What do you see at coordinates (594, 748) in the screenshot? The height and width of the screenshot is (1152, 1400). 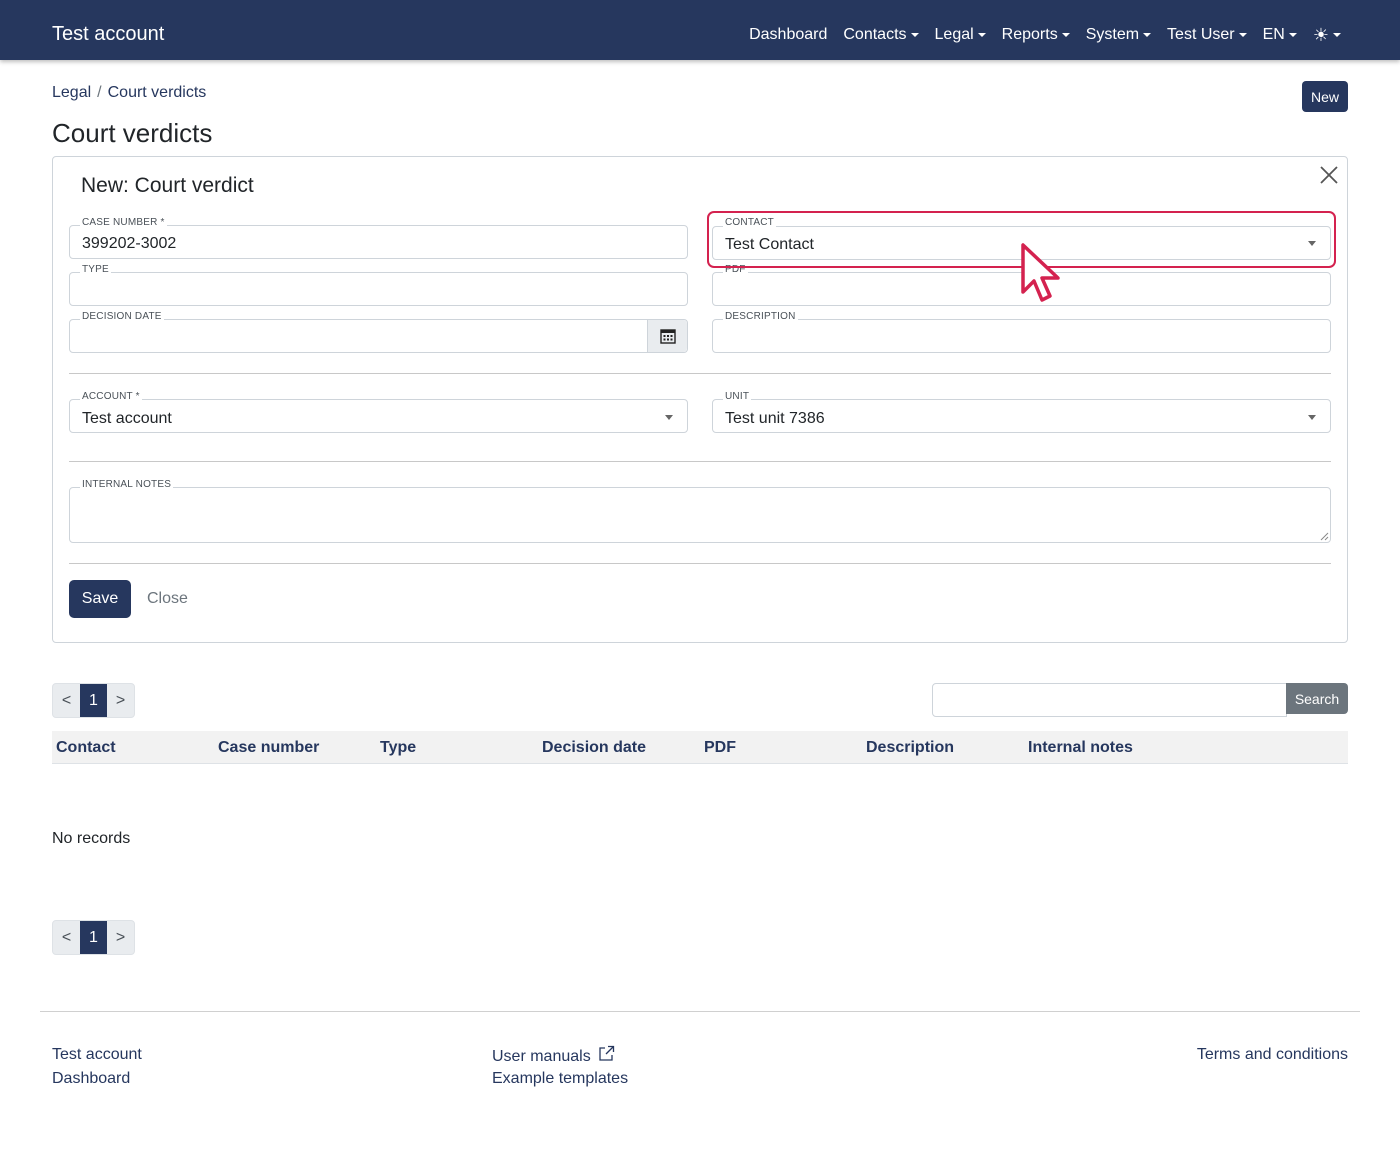 I see `column-header-decision-date: Decision date` at bounding box center [594, 748].